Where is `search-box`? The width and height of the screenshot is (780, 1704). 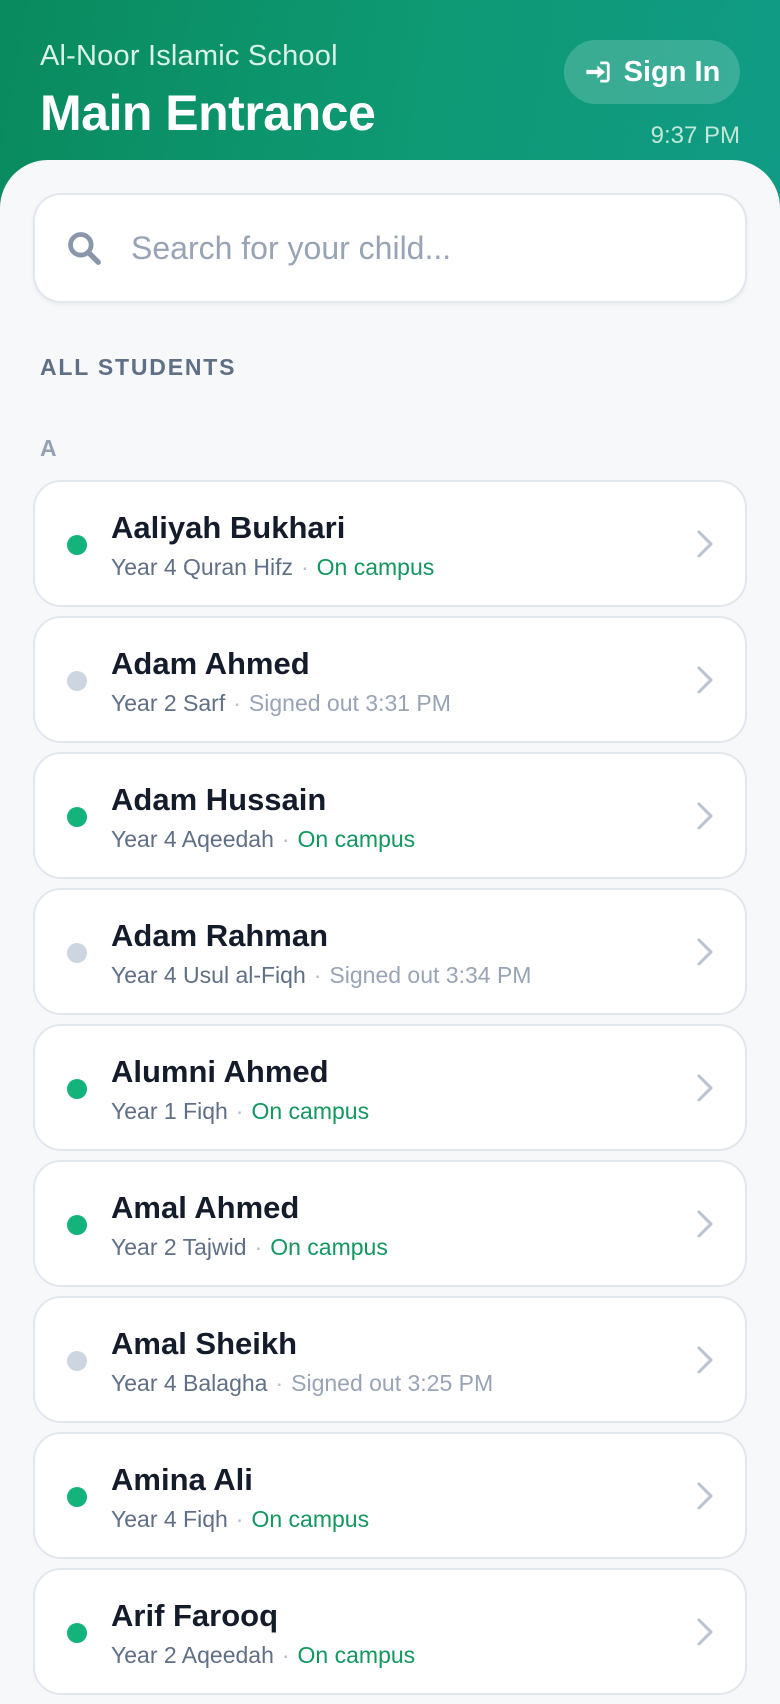
search-box is located at coordinates (390, 248).